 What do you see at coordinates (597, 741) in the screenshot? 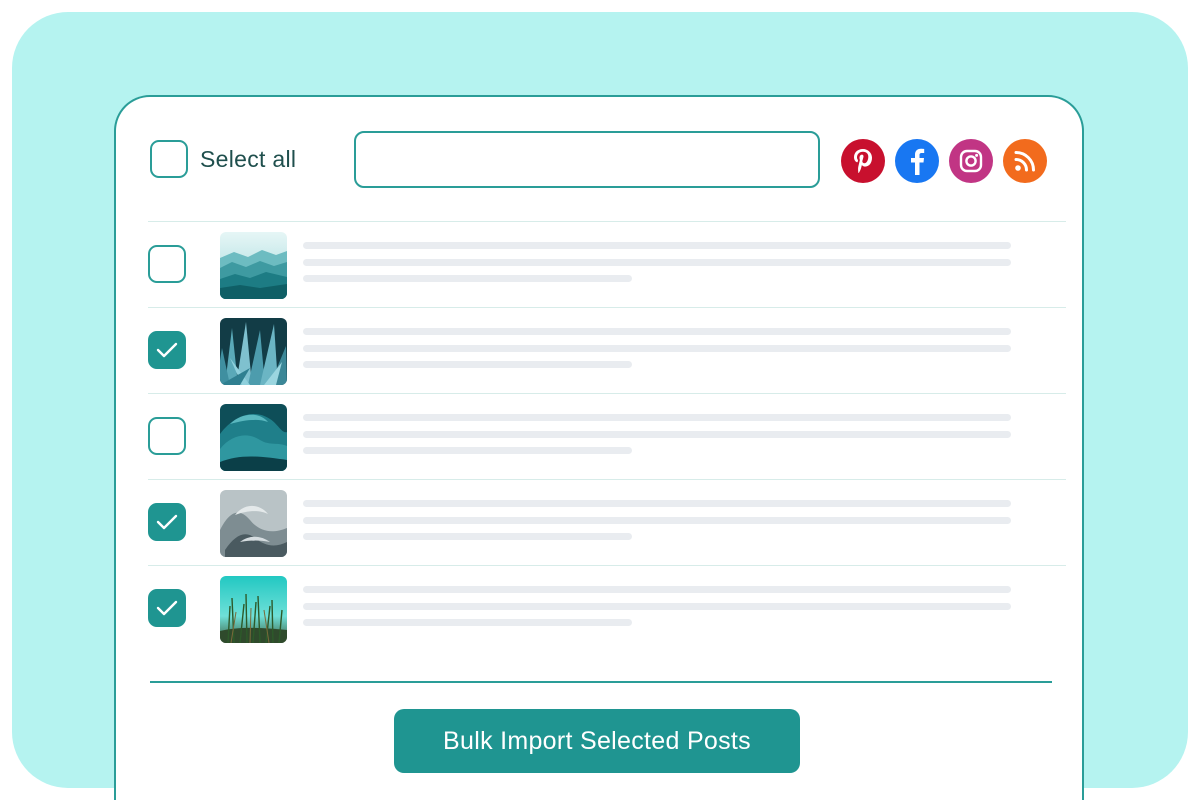
I see `bulk-import-button: Bulk Import Selected Posts` at bounding box center [597, 741].